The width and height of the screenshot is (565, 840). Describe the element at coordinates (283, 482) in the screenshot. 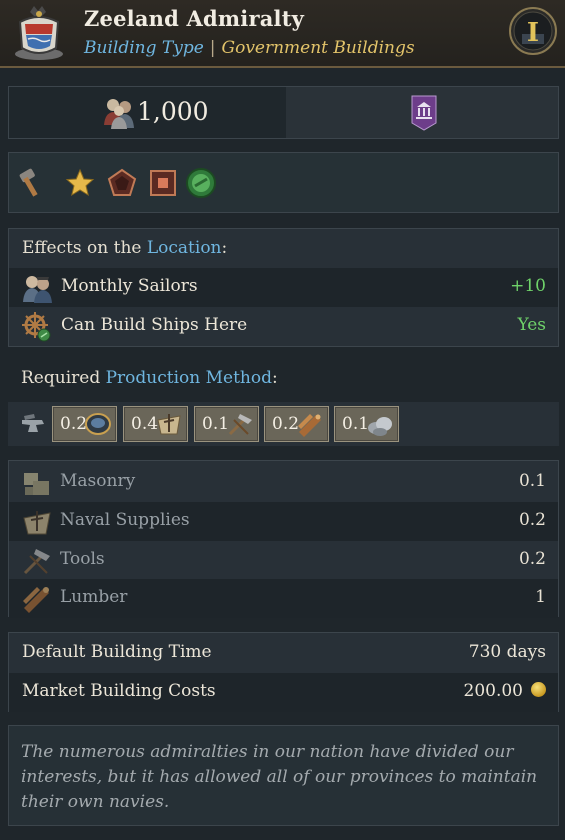

I see `input-row-masonry: Masonry 0.1` at that location.